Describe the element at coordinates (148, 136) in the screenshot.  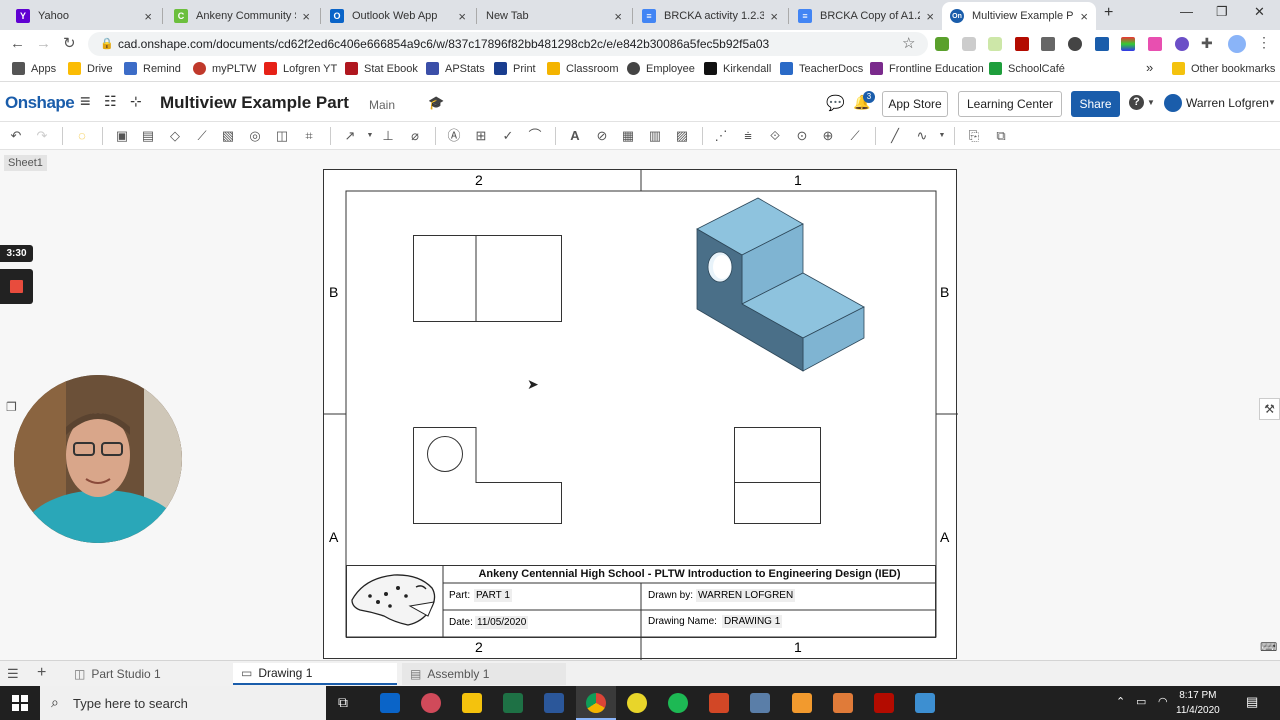
I see `projected-view-icon: ▤` at that location.